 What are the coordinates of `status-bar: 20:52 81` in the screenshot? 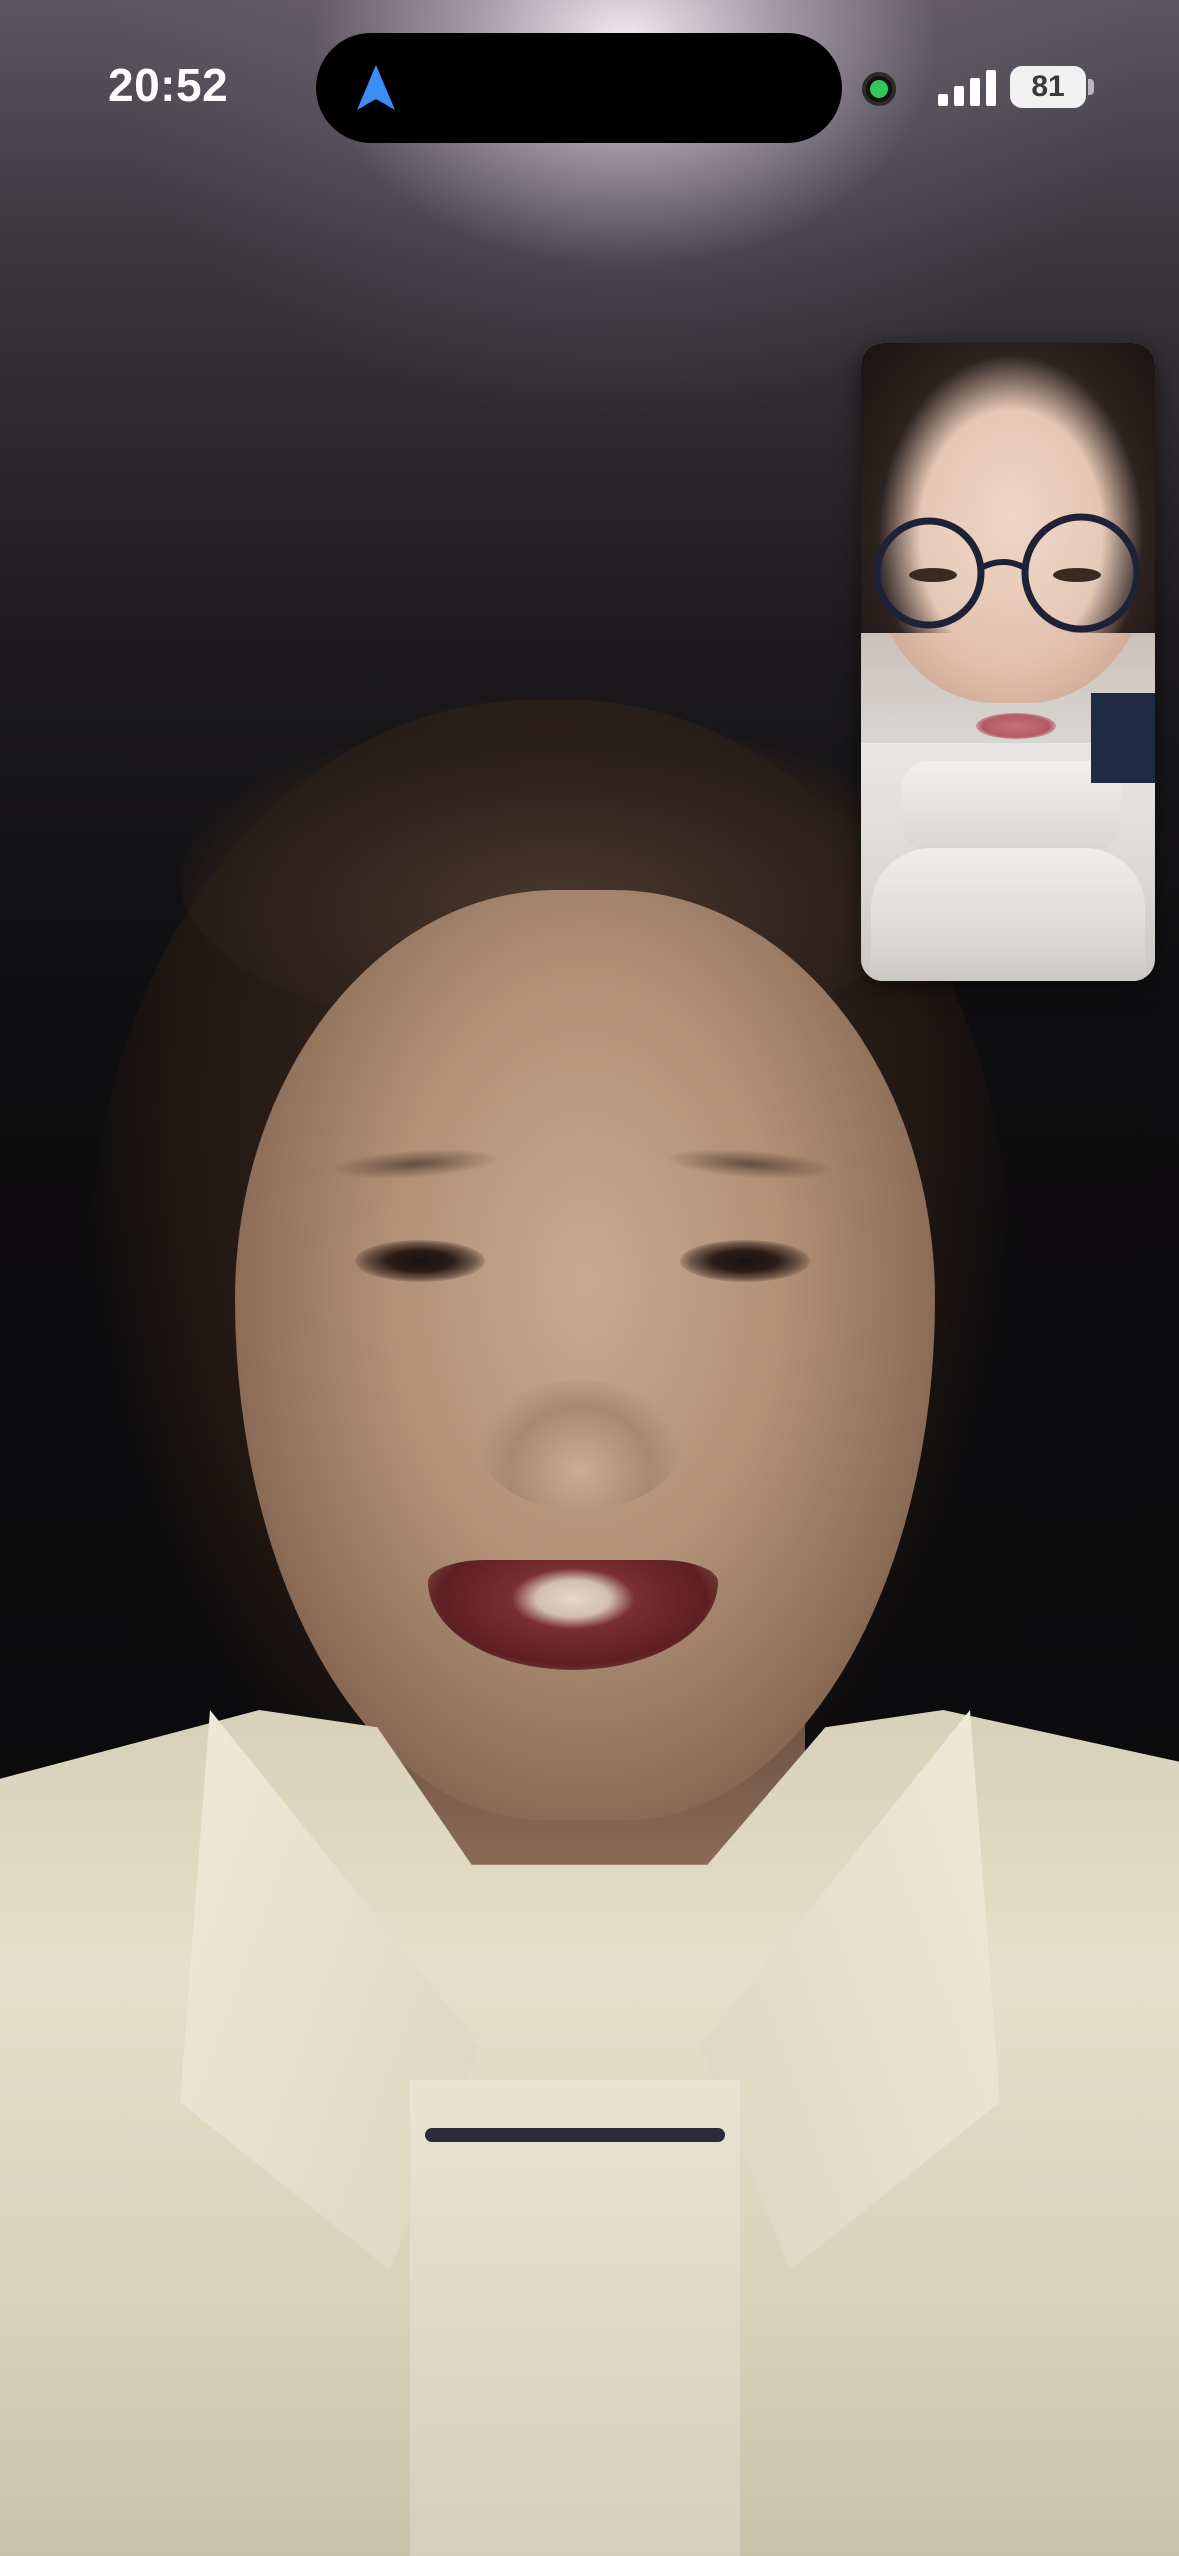 It's located at (589, 75).